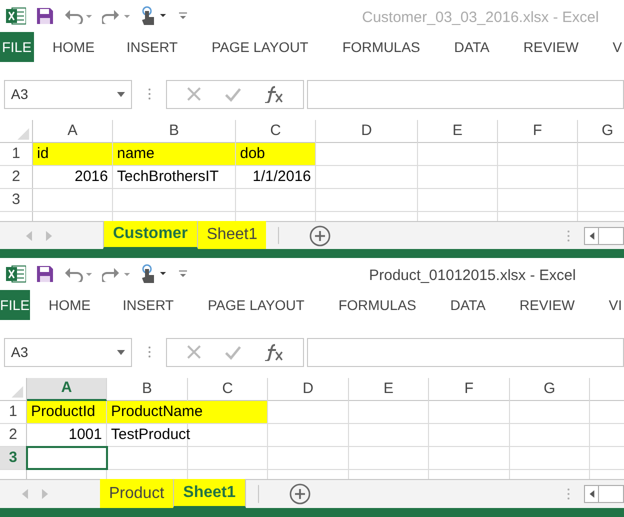  Describe the element at coordinates (67, 435) in the screenshot. I see `table-cell: 1001` at that location.